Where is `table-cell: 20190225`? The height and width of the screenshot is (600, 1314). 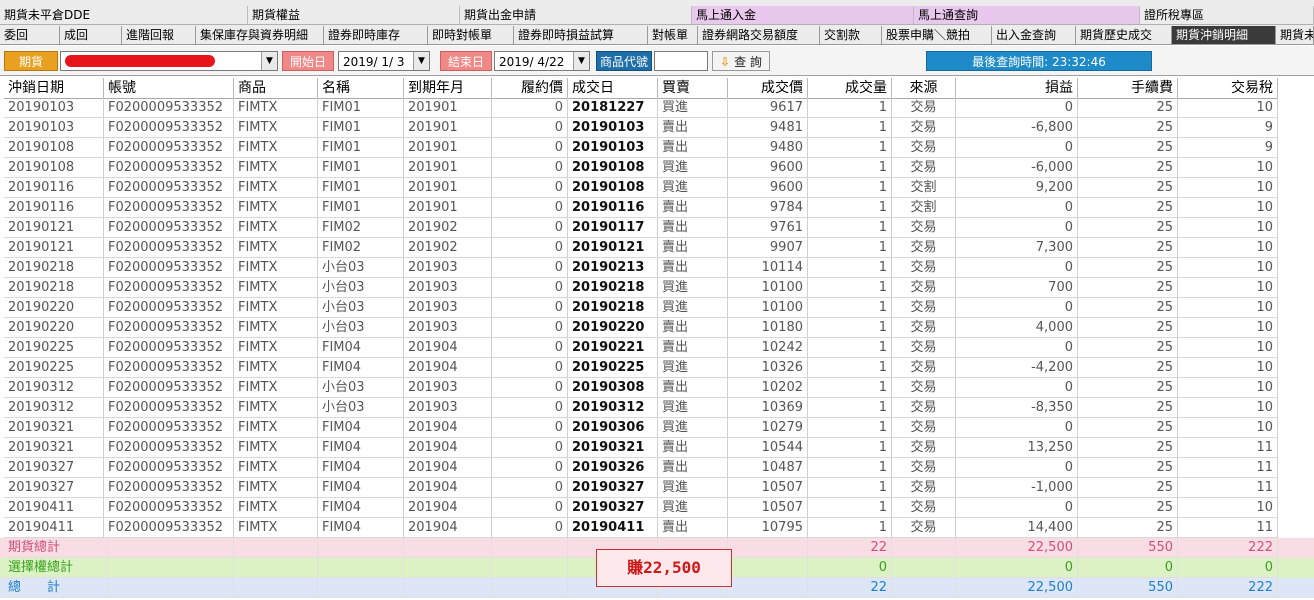
table-cell: 20190225 is located at coordinates (54, 348).